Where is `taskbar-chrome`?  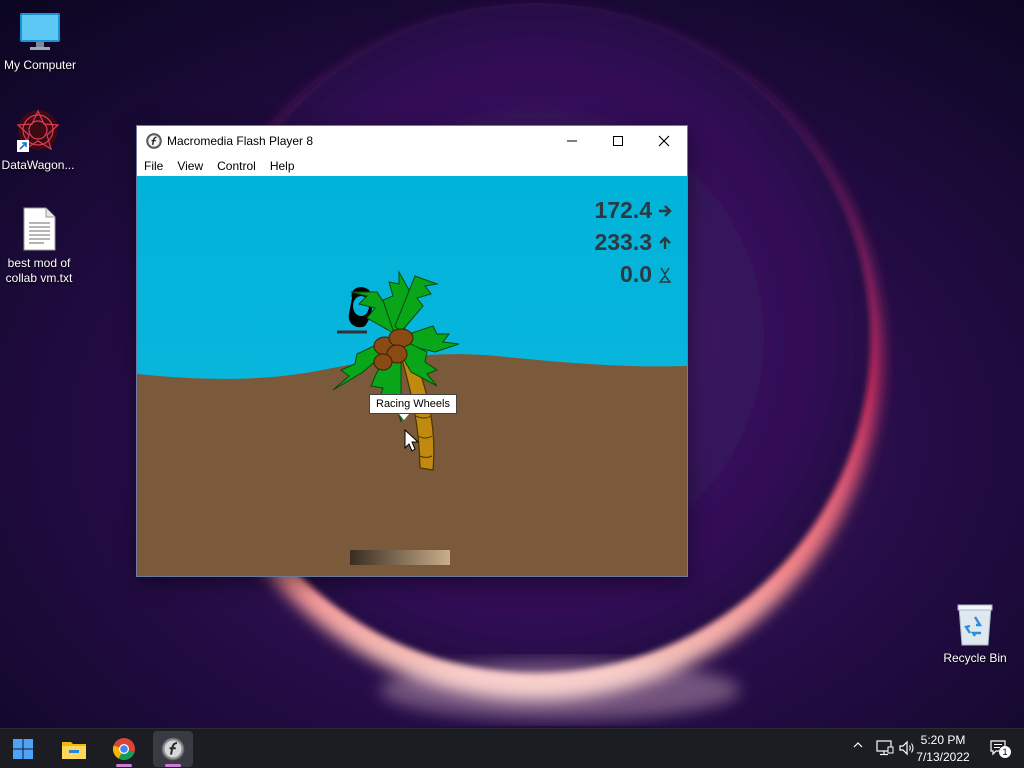 taskbar-chrome is located at coordinates (124, 749).